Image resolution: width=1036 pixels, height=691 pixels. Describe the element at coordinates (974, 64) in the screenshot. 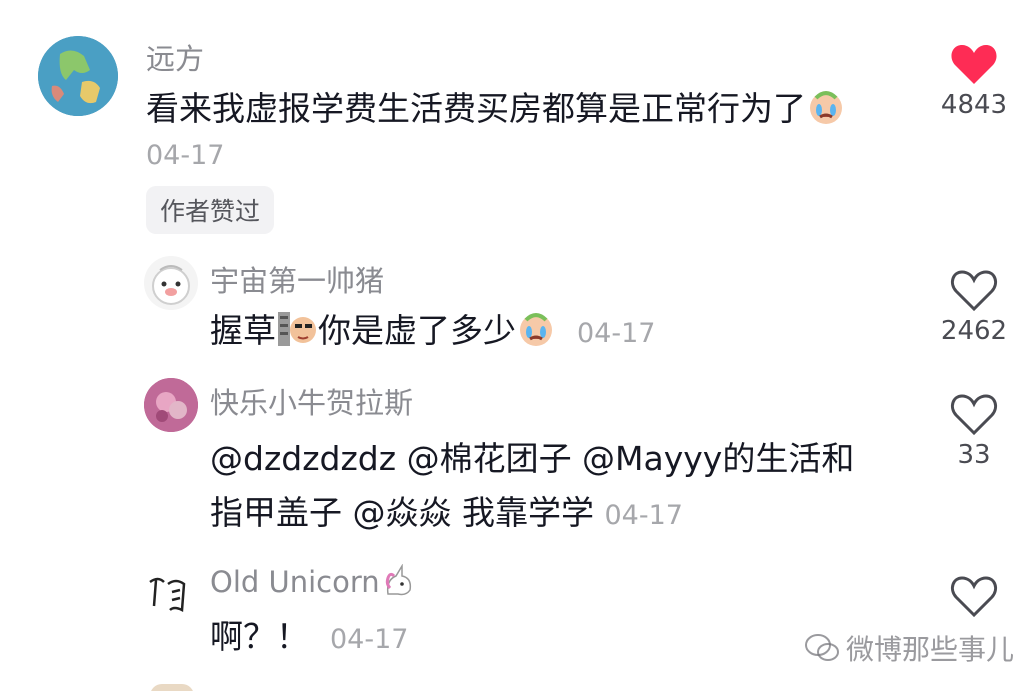

I see `heart-filled-icon` at that location.